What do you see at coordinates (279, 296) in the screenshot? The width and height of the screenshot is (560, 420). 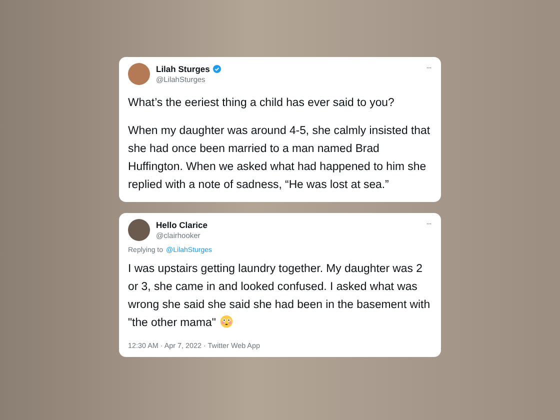 I see `tweet-text: I was upstairs getting laundry together. My daughter was 2 or 3, she came in and looked confused. I asked what was wrong she said she said she had been in the basement with "the other mama"` at bounding box center [279, 296].